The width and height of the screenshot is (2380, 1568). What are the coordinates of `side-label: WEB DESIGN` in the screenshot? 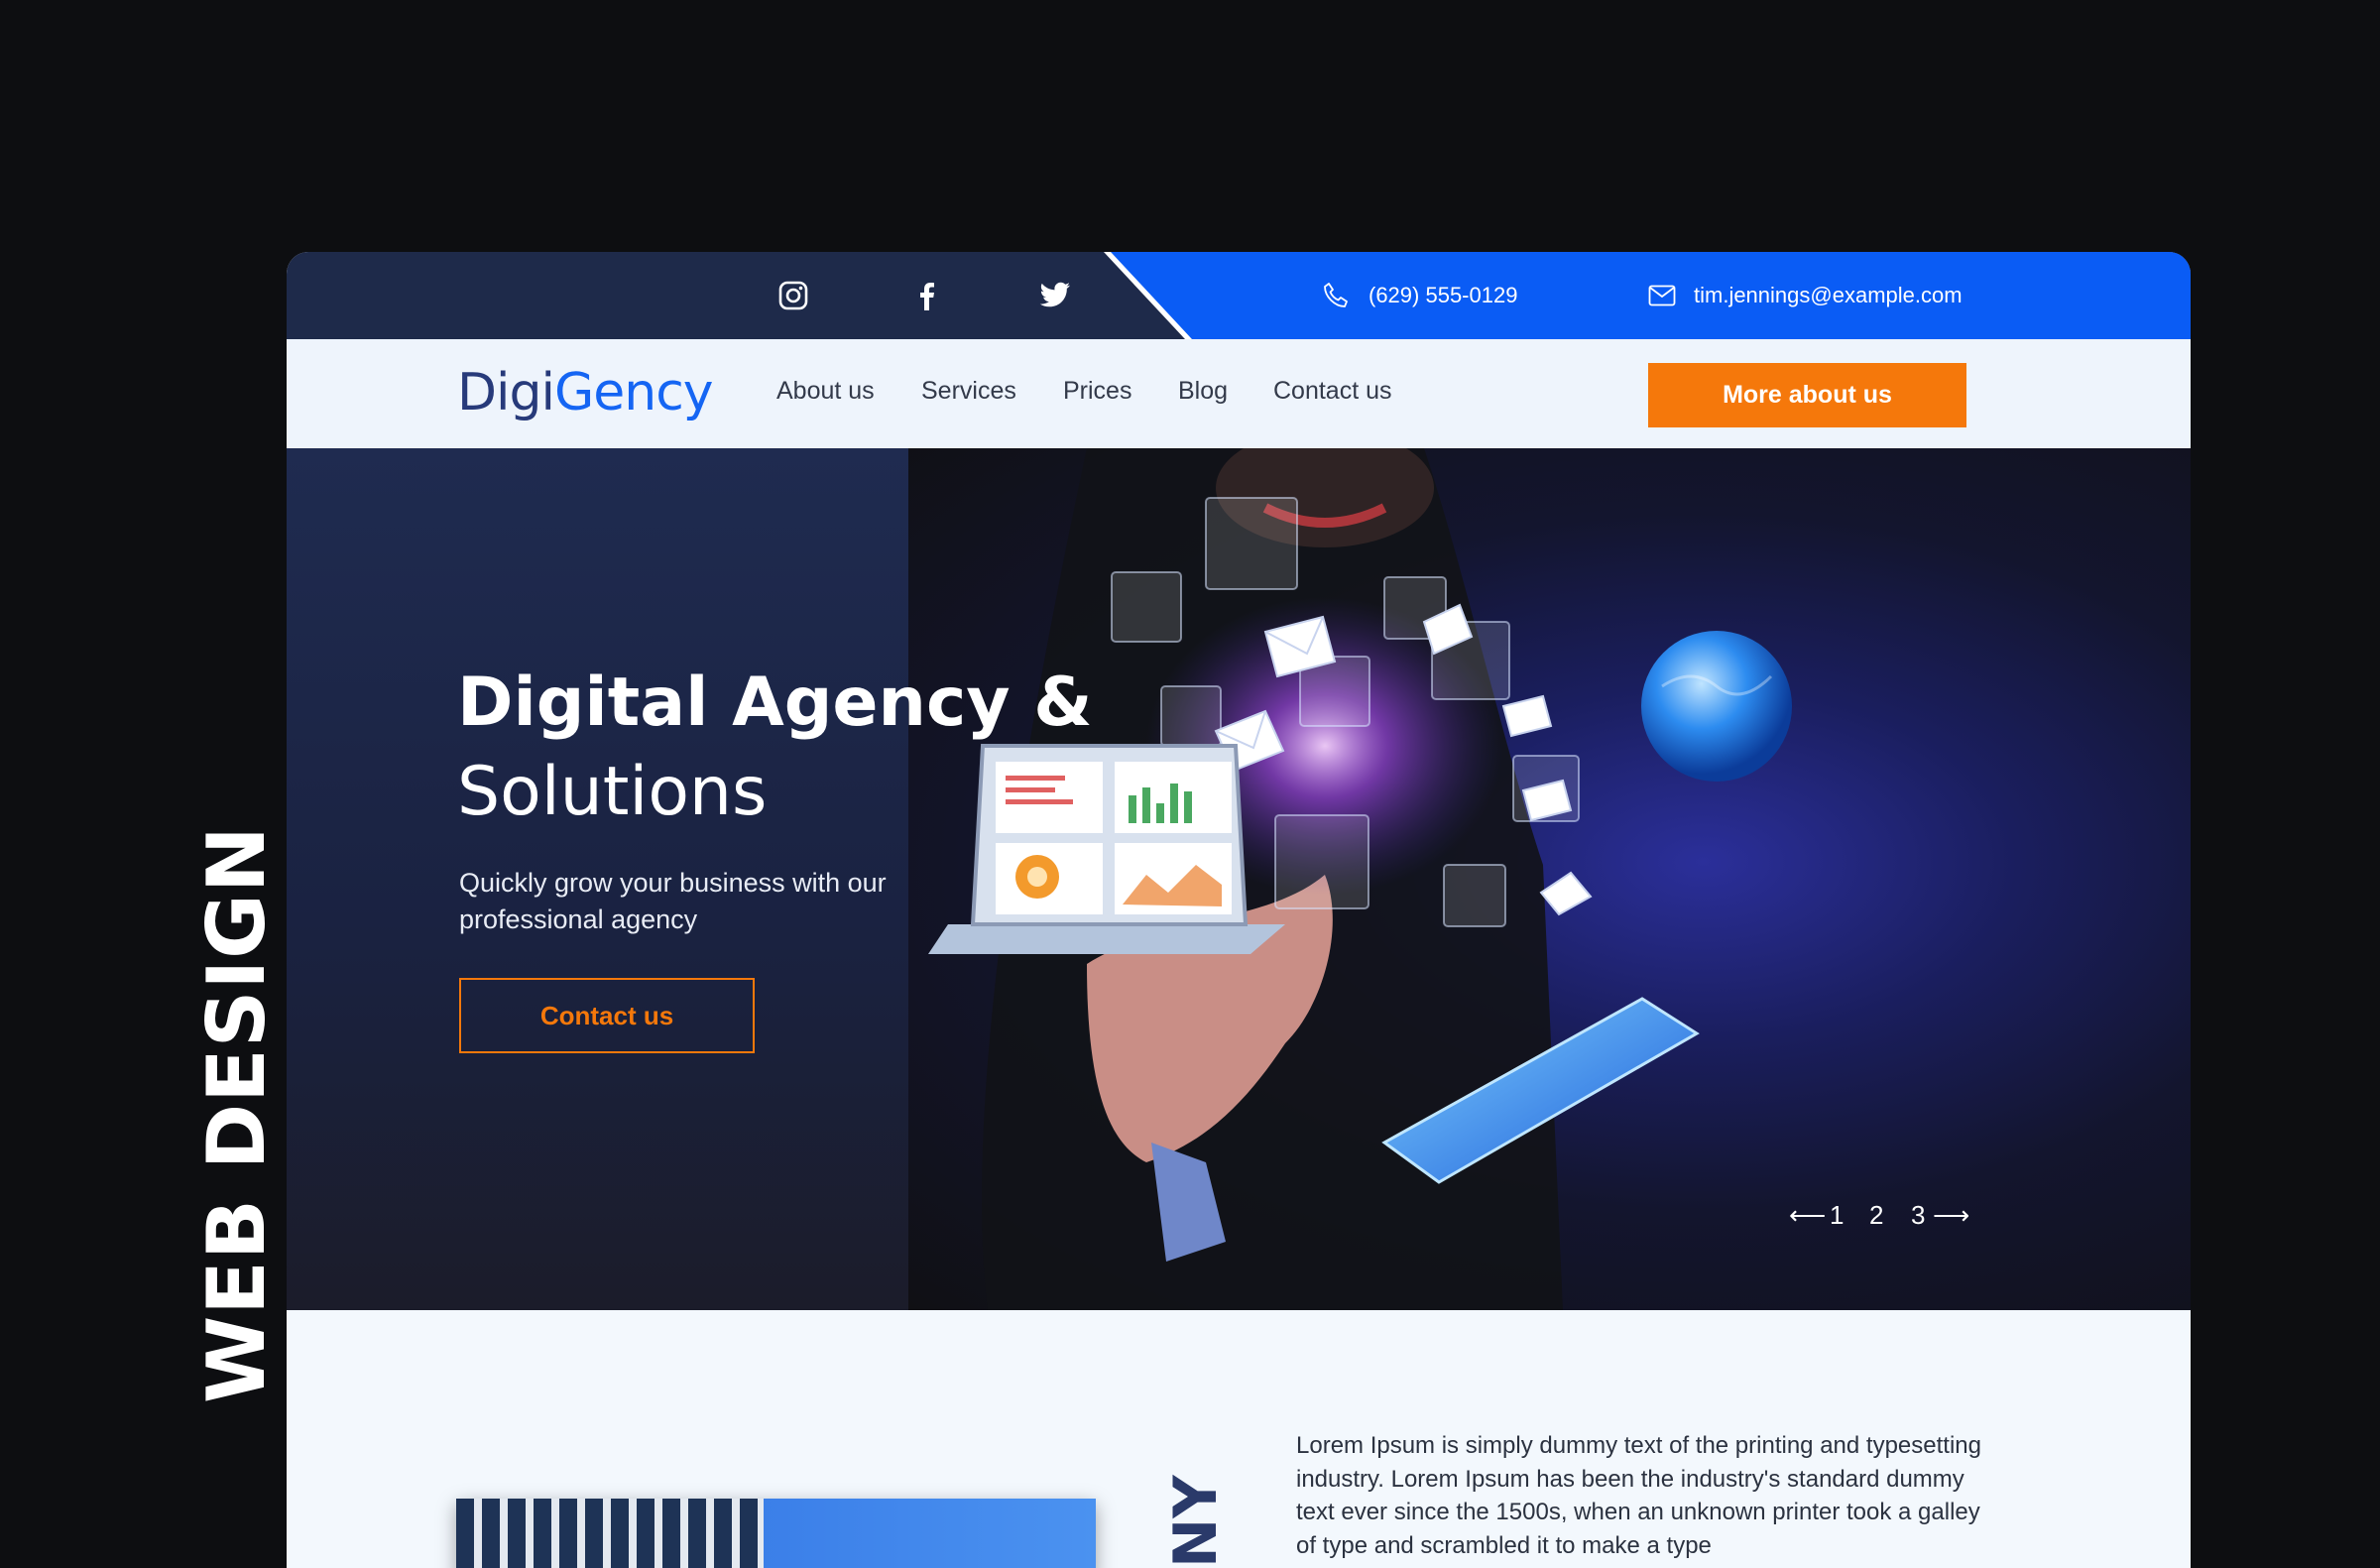 It's located at (236, 1114).